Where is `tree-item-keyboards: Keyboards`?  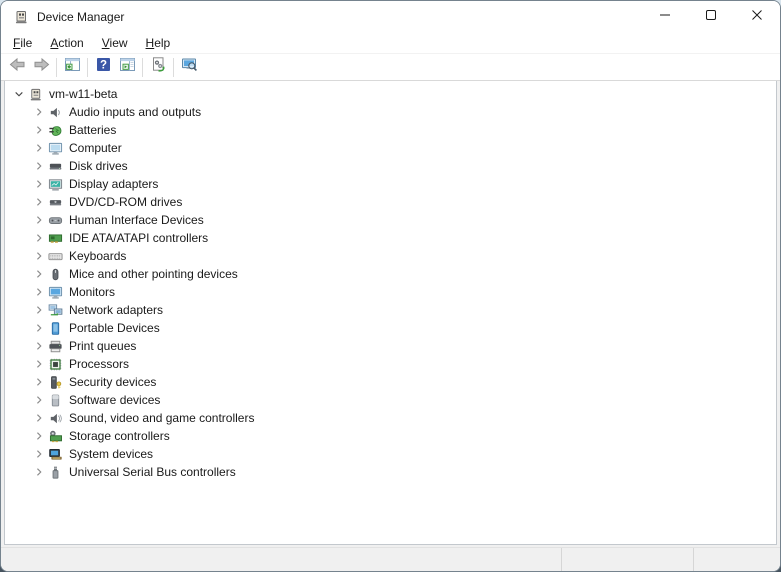 tree-item-keyboards: Keyboards is located at coordinates (390, 256).